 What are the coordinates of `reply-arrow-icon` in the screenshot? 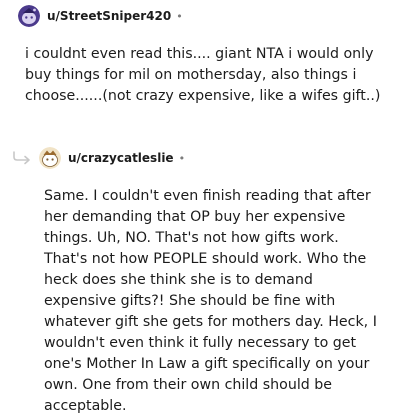 It's located at (22, 157).